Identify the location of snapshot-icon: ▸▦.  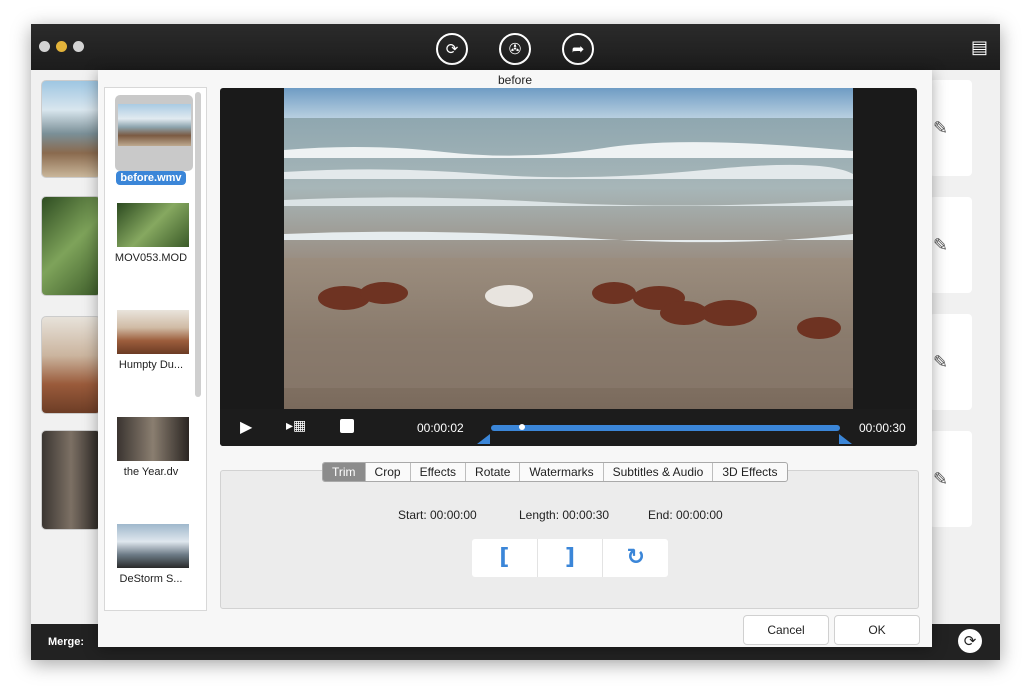
(296, 426).